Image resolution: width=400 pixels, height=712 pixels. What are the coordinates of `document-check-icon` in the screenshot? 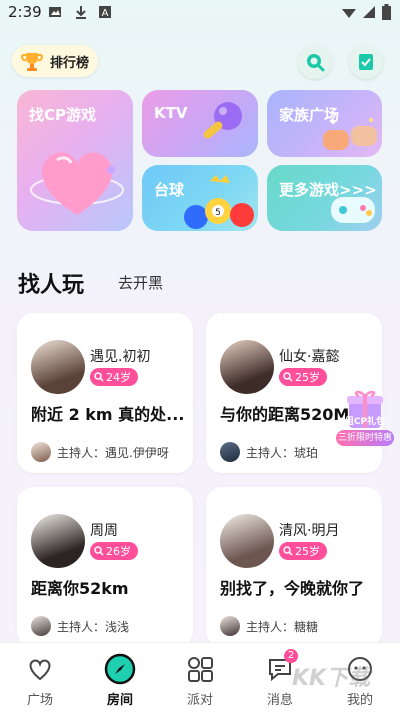 It's located at (366, 62).